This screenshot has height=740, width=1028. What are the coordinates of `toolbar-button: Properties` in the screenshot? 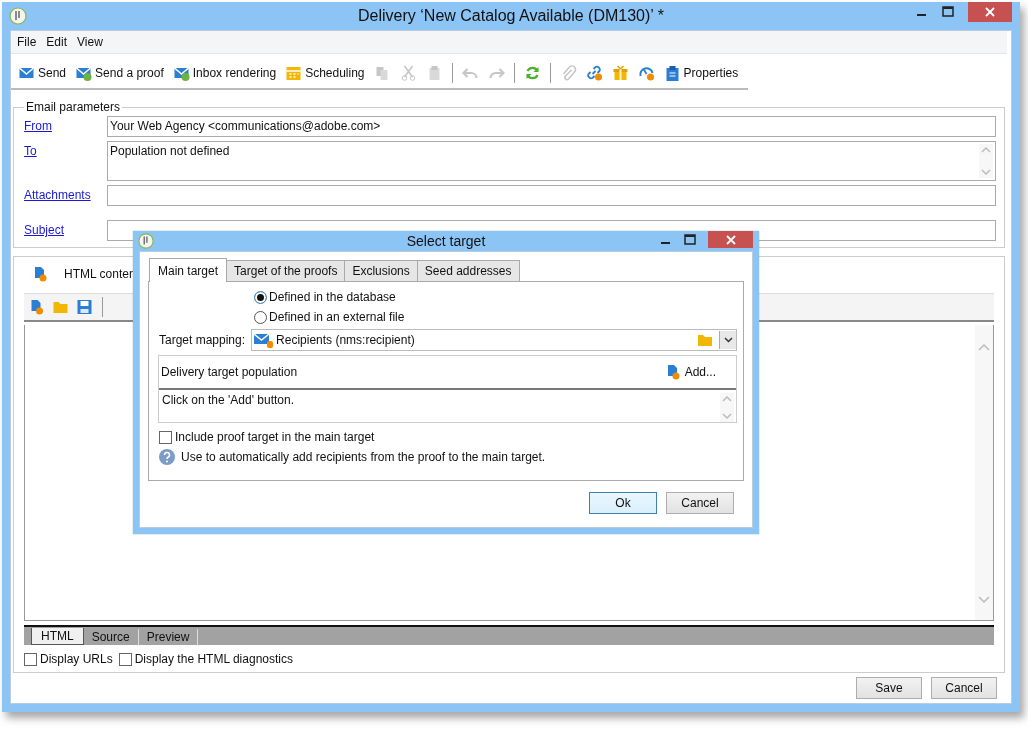 It's located at (701, 73).